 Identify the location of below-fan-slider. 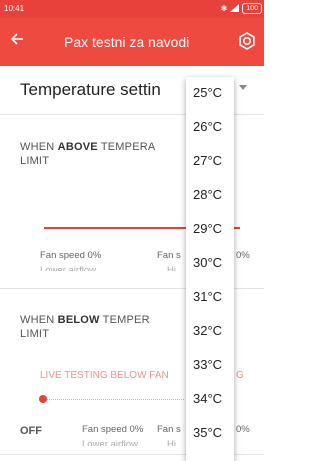
(114, 399).